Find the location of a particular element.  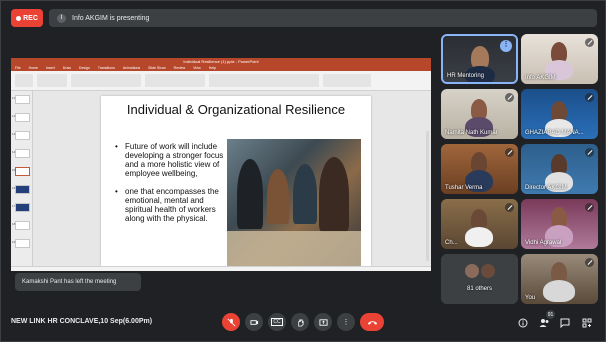

camera-toggle-button is located at coordinates (254, 322).